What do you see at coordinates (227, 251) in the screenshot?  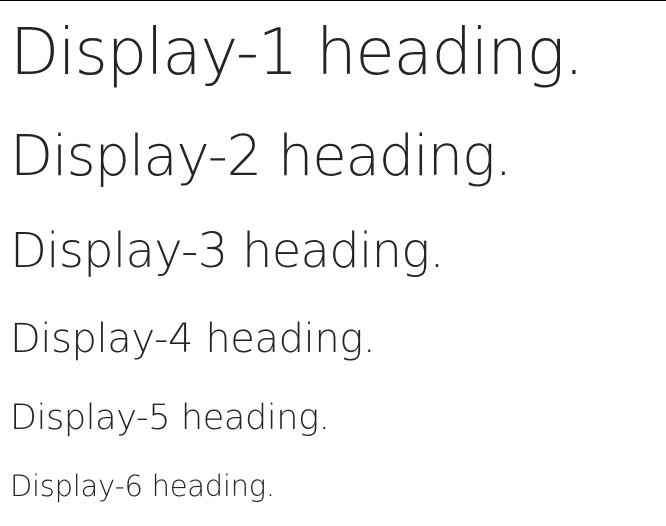 I see `display-3-heading: Display-3 heading.` at bounding box center [227, 251].